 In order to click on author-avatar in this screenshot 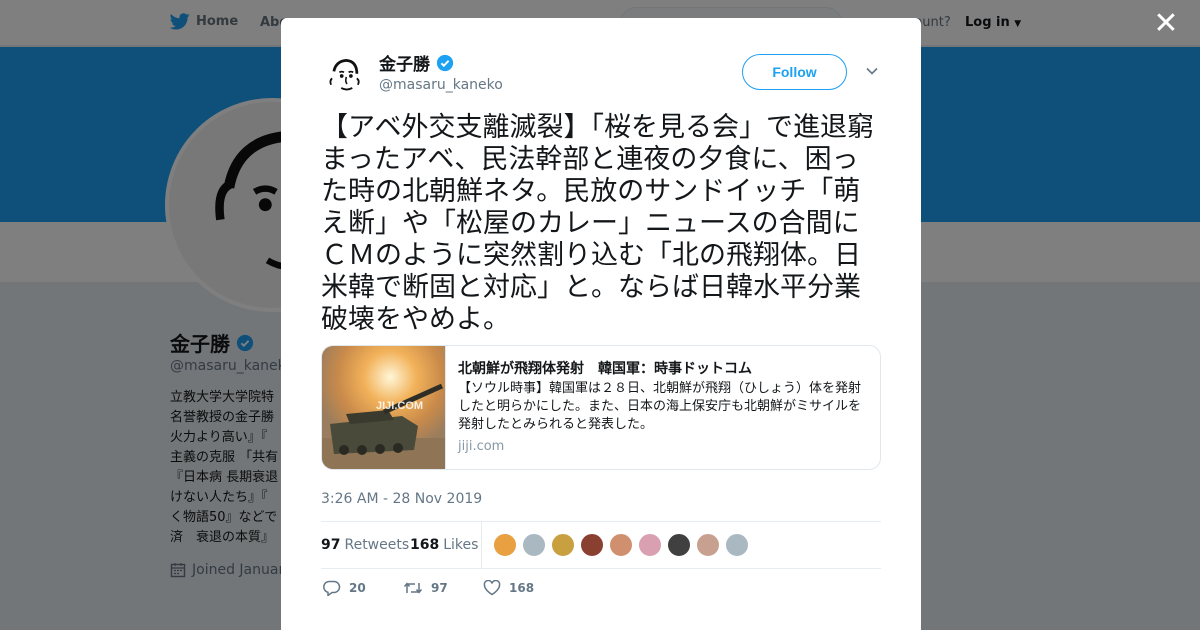, I will do `click(344, 76)`.